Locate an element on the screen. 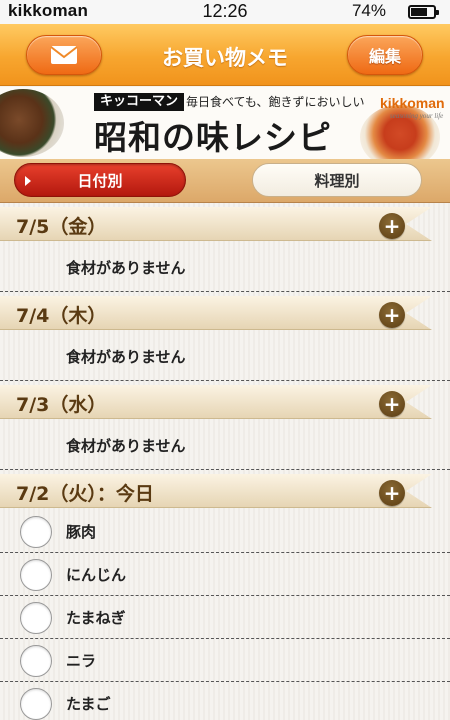  list-item: にんじん is located at coordinates (225, 574).